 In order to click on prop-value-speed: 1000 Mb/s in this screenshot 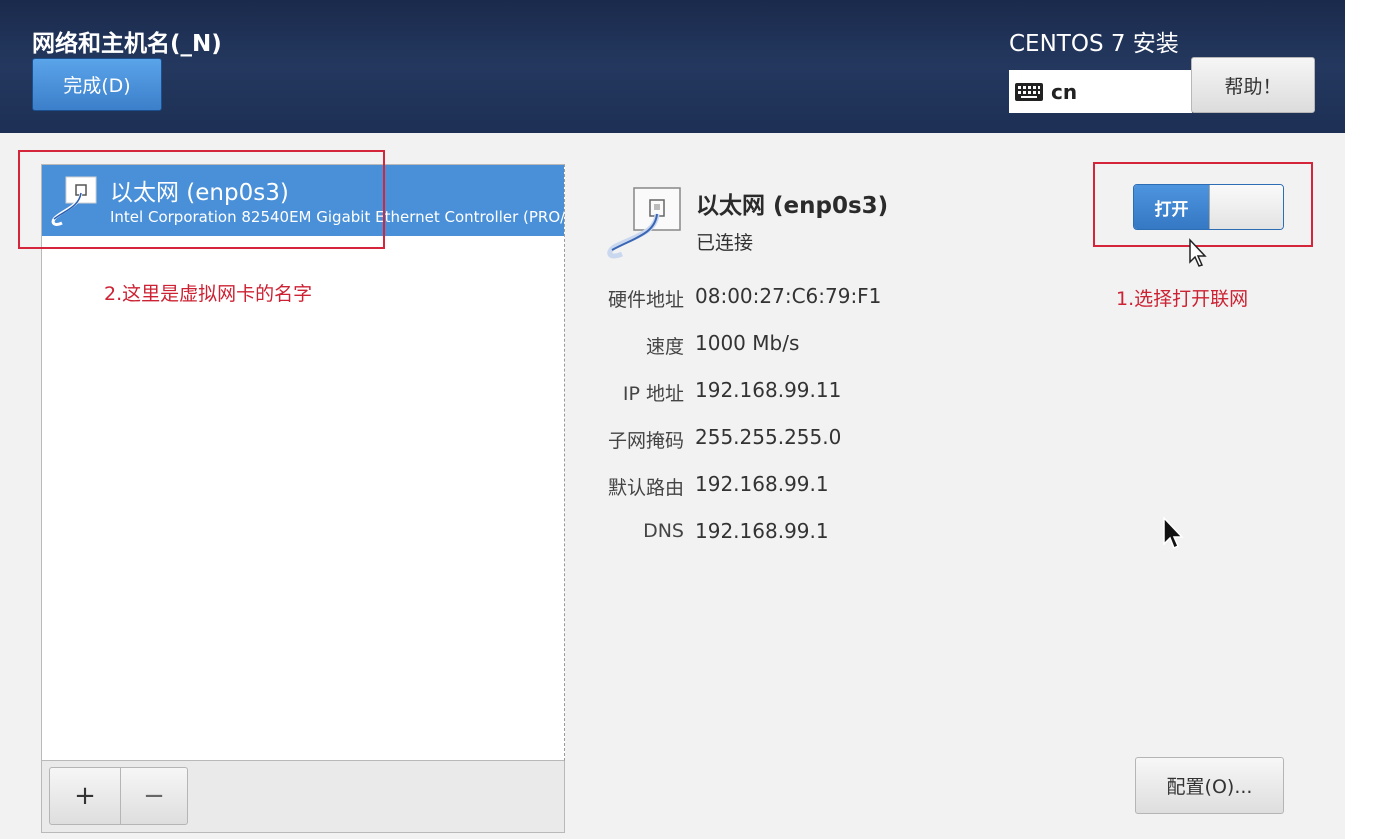, I will do `click(747, 343)`.